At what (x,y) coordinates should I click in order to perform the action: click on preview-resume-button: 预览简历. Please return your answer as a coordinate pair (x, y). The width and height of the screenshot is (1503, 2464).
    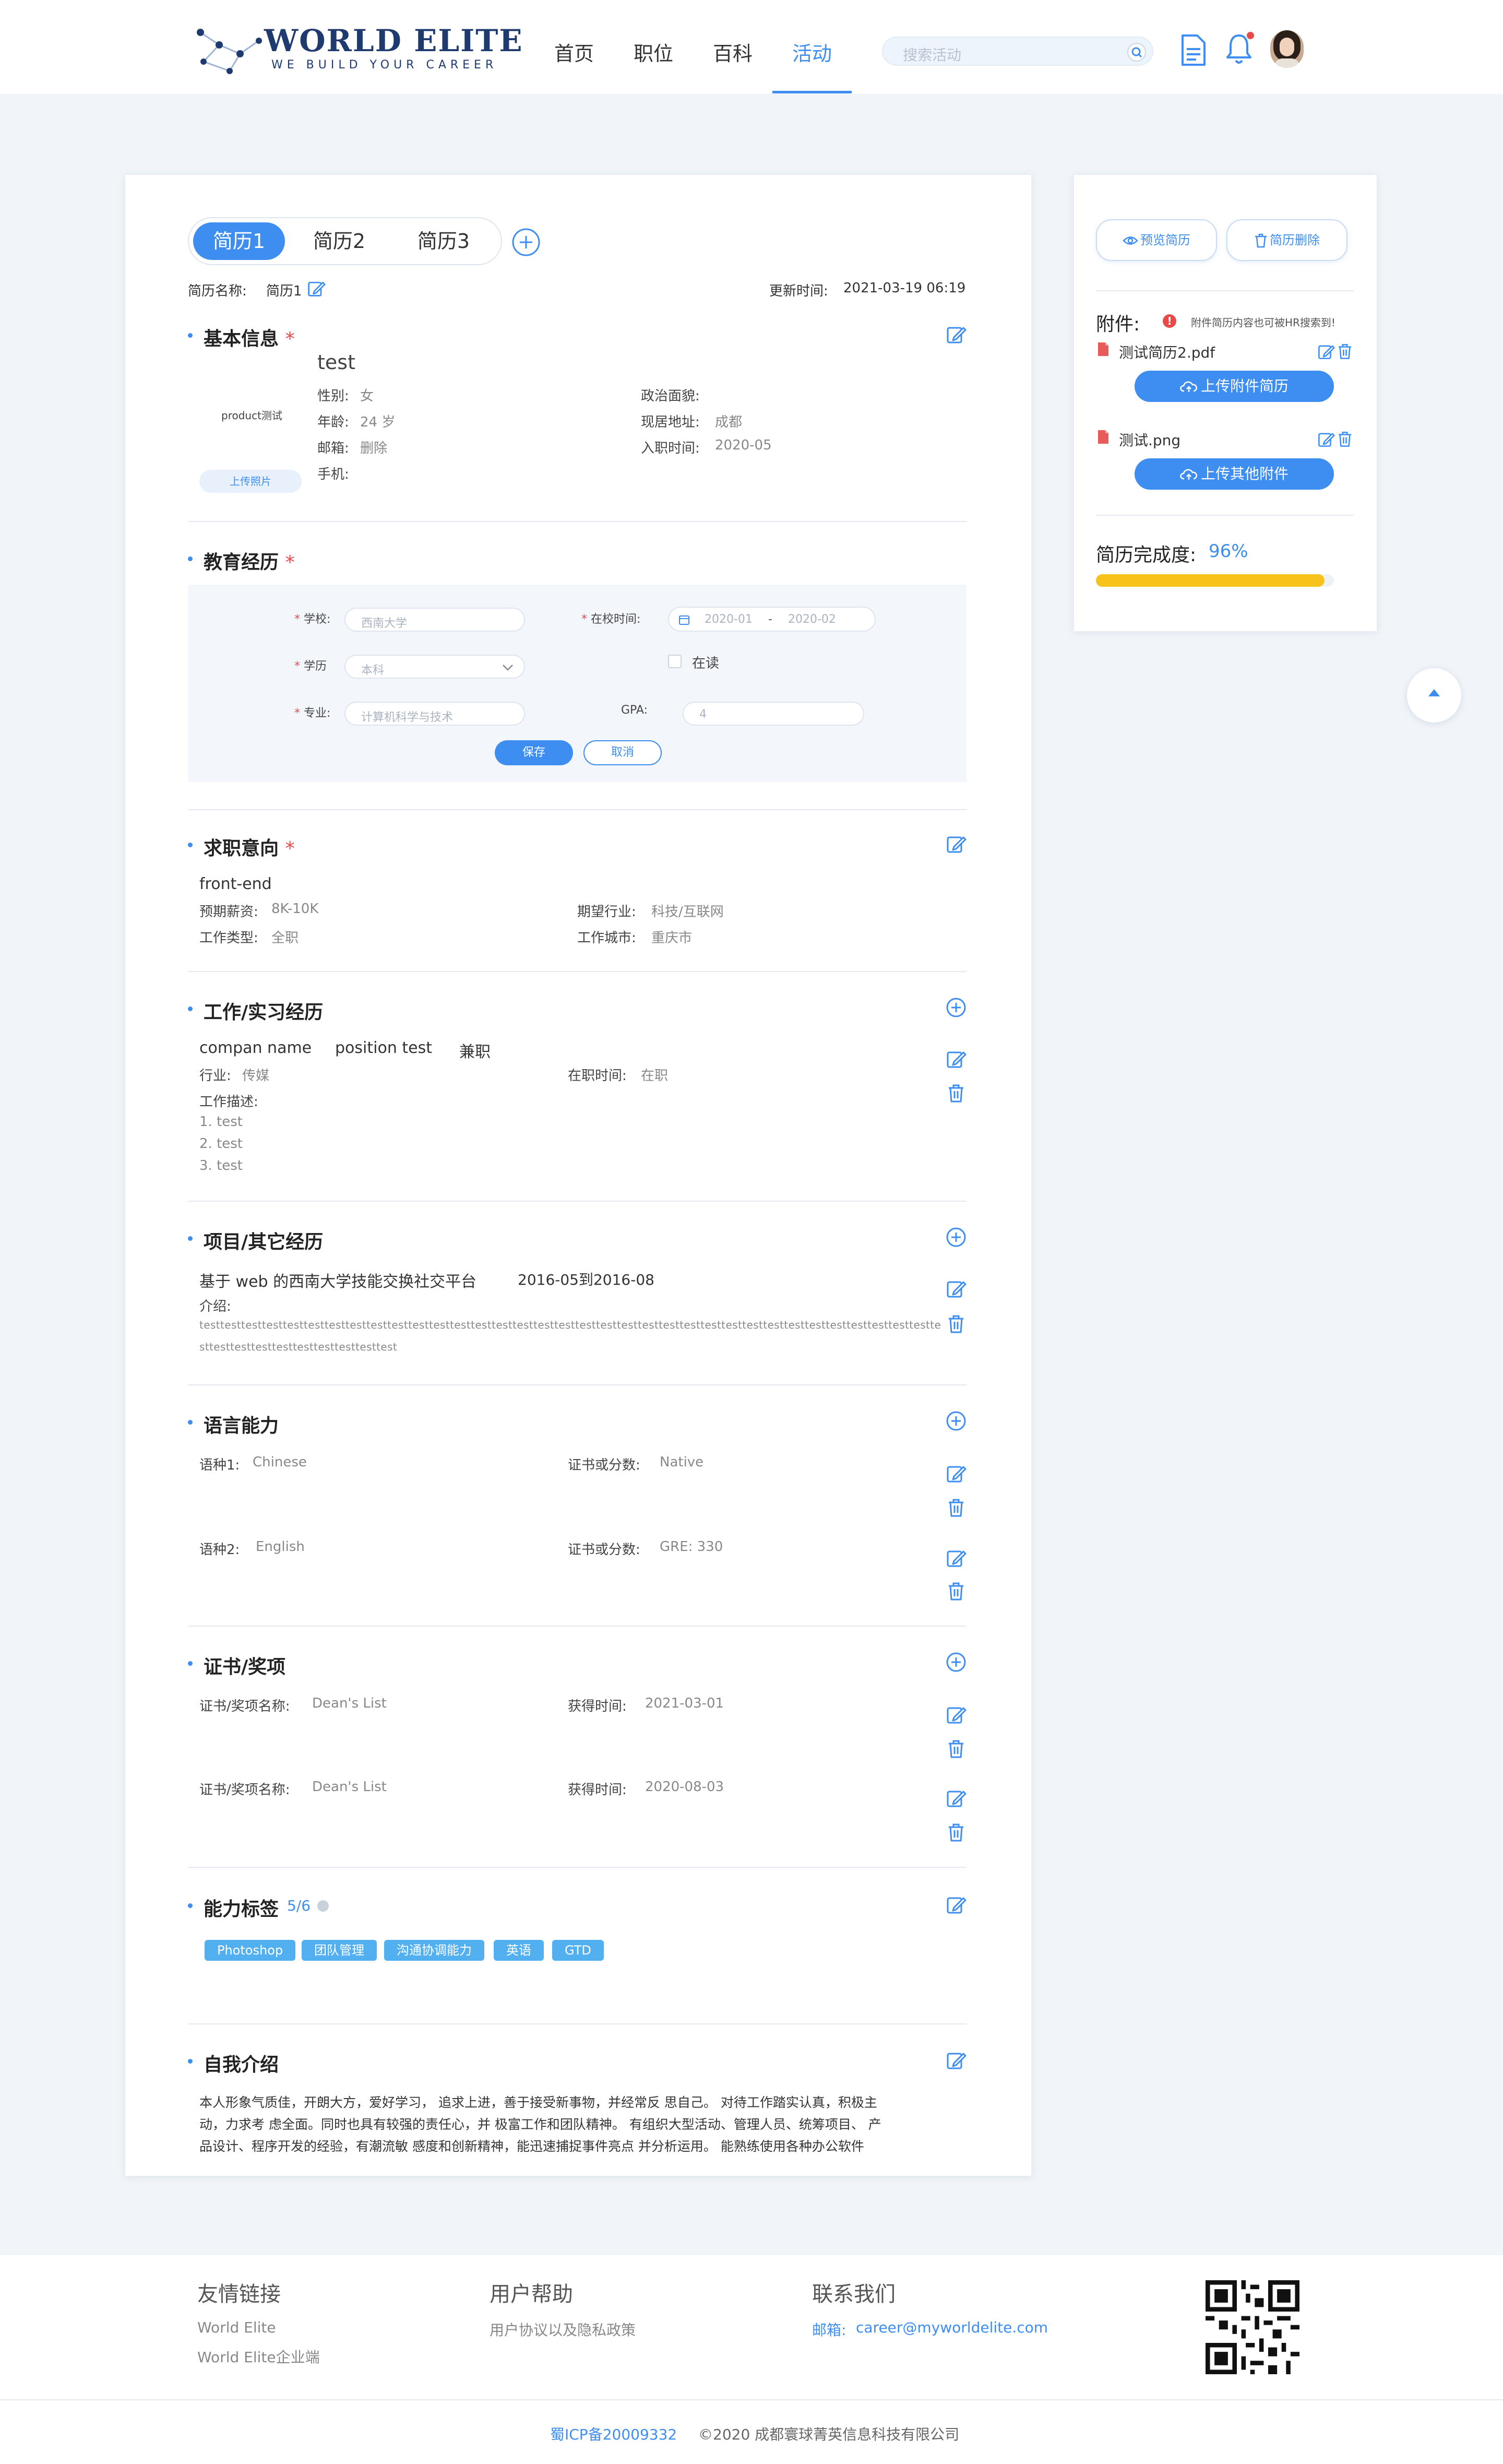
    Looking at the image, I should click on (1156, 240).